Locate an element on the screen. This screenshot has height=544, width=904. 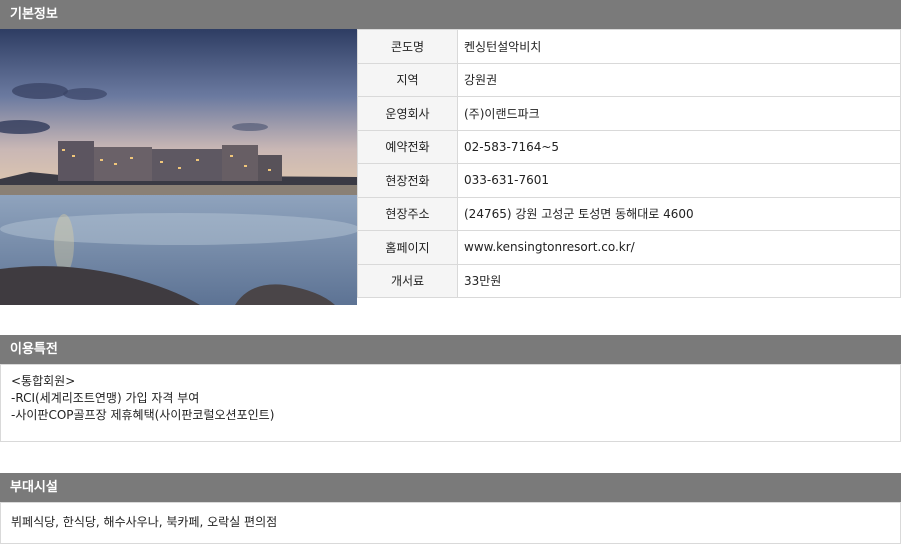
info-row: 콘도명 켄싱턴설악비치 is located at coordinates (629, 46).